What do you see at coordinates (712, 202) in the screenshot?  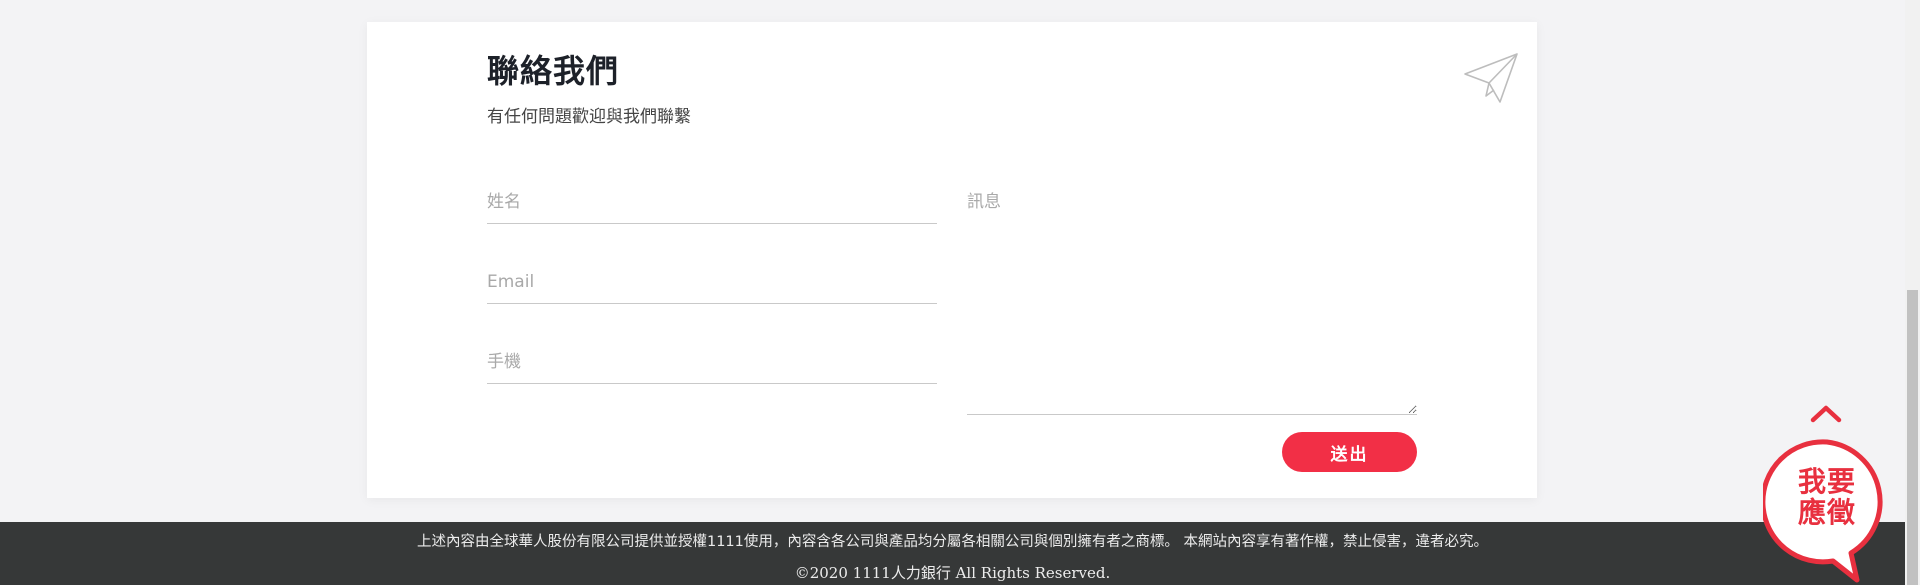 I see `name-field` at bounding box center [712, 202].